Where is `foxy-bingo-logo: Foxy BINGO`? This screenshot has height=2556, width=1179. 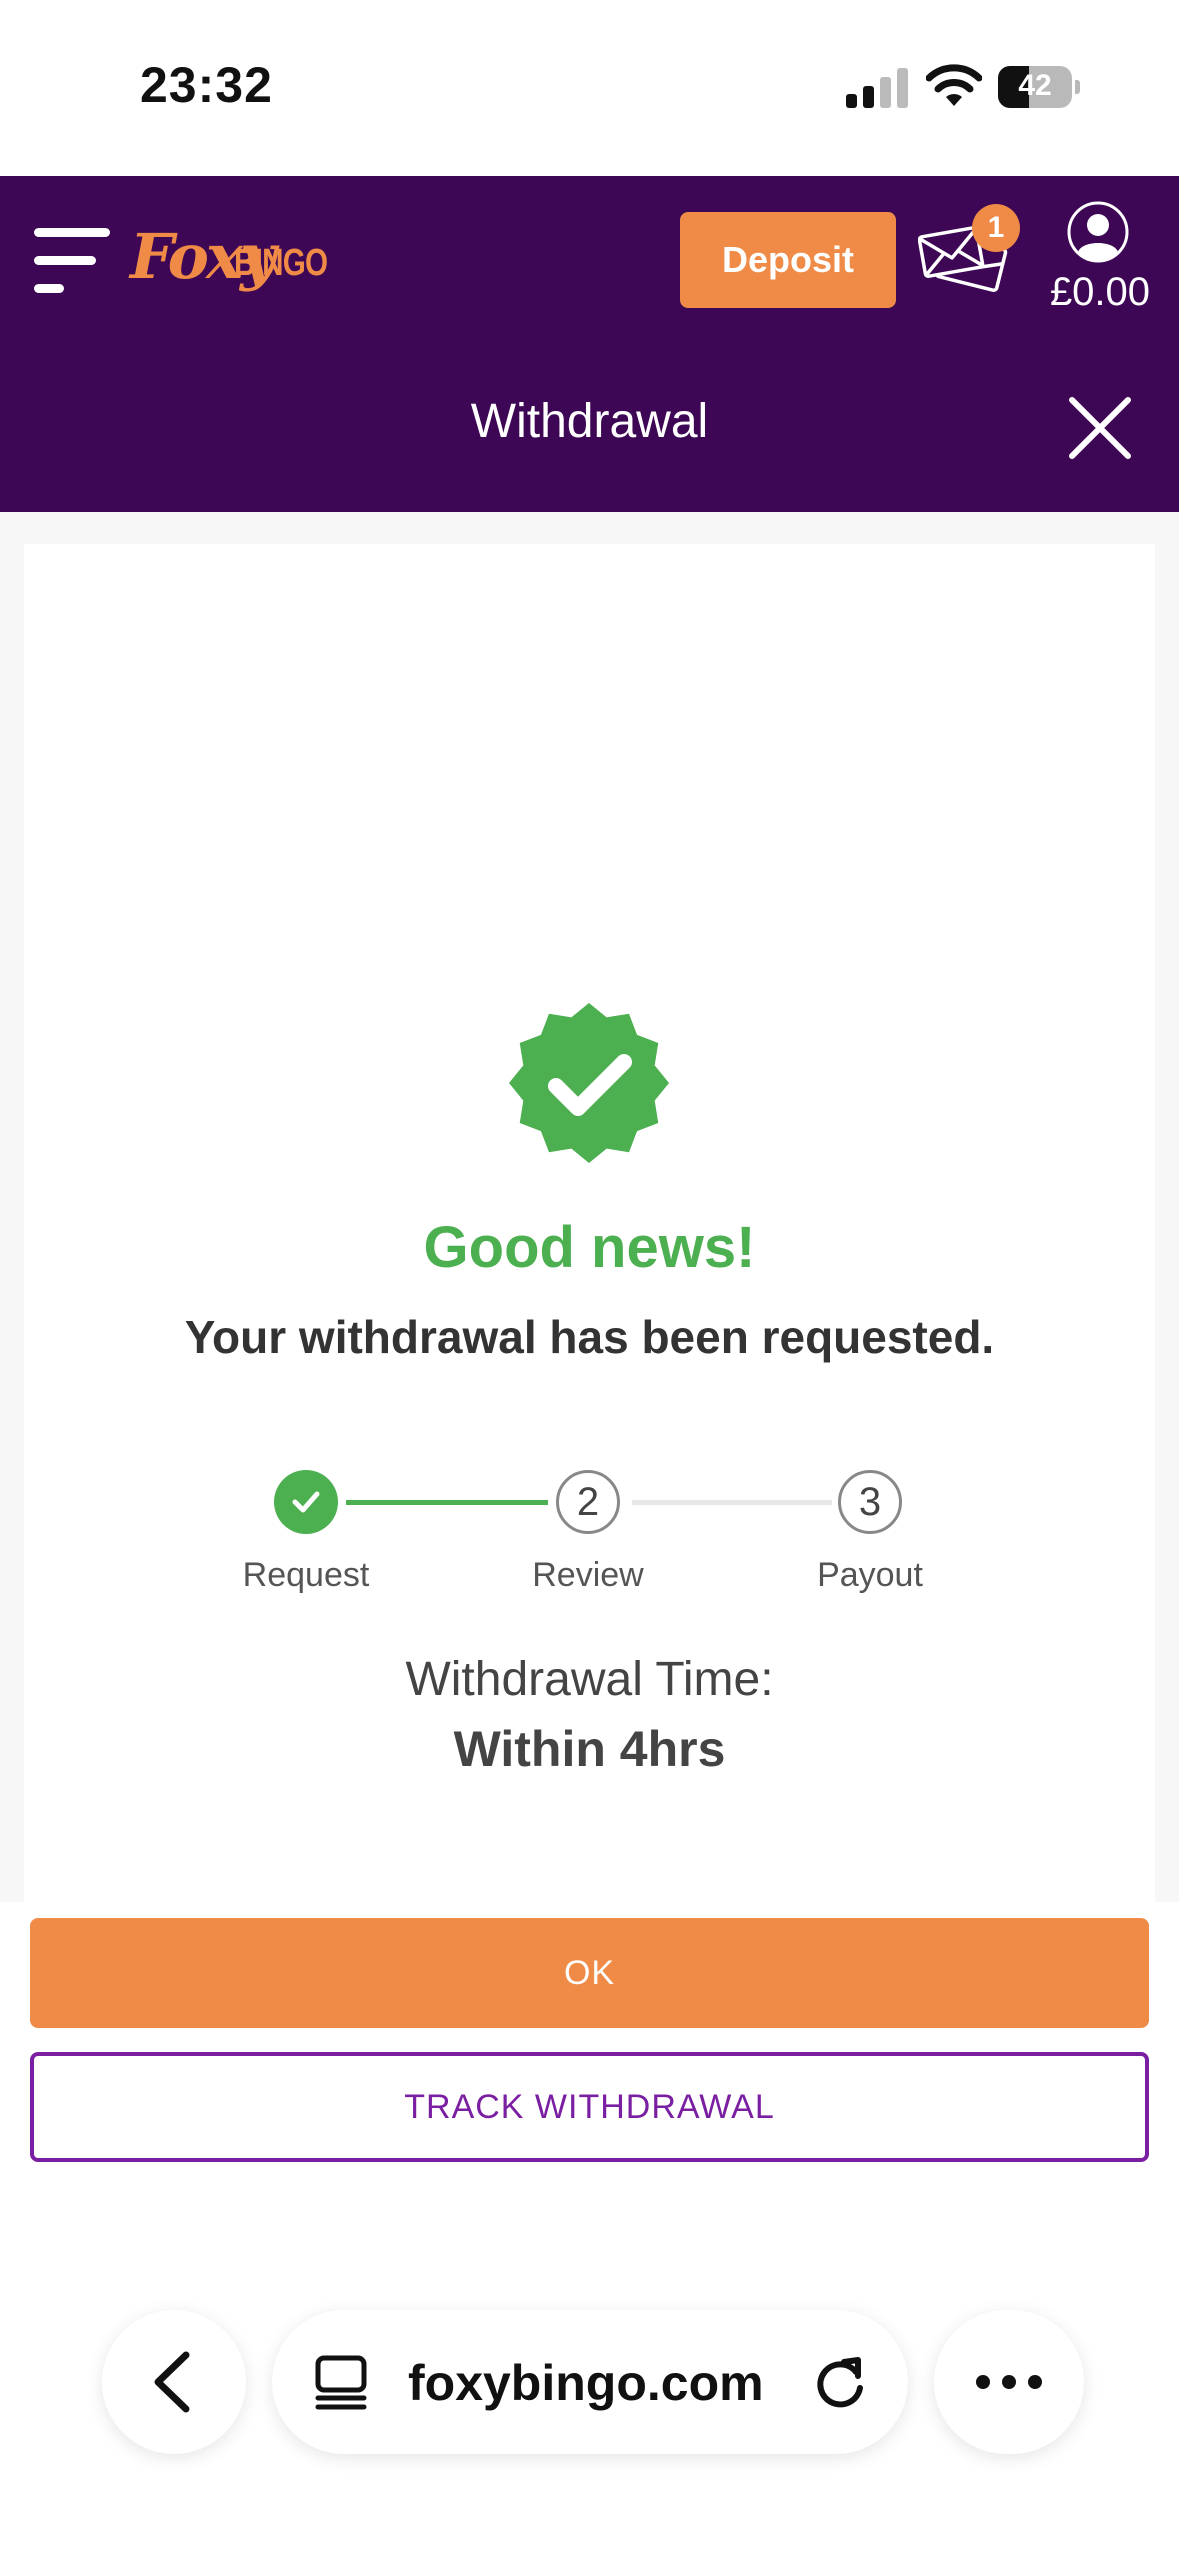 foxy-bingo-logo: Foxy BINGO is located at coordinates (229, 261).